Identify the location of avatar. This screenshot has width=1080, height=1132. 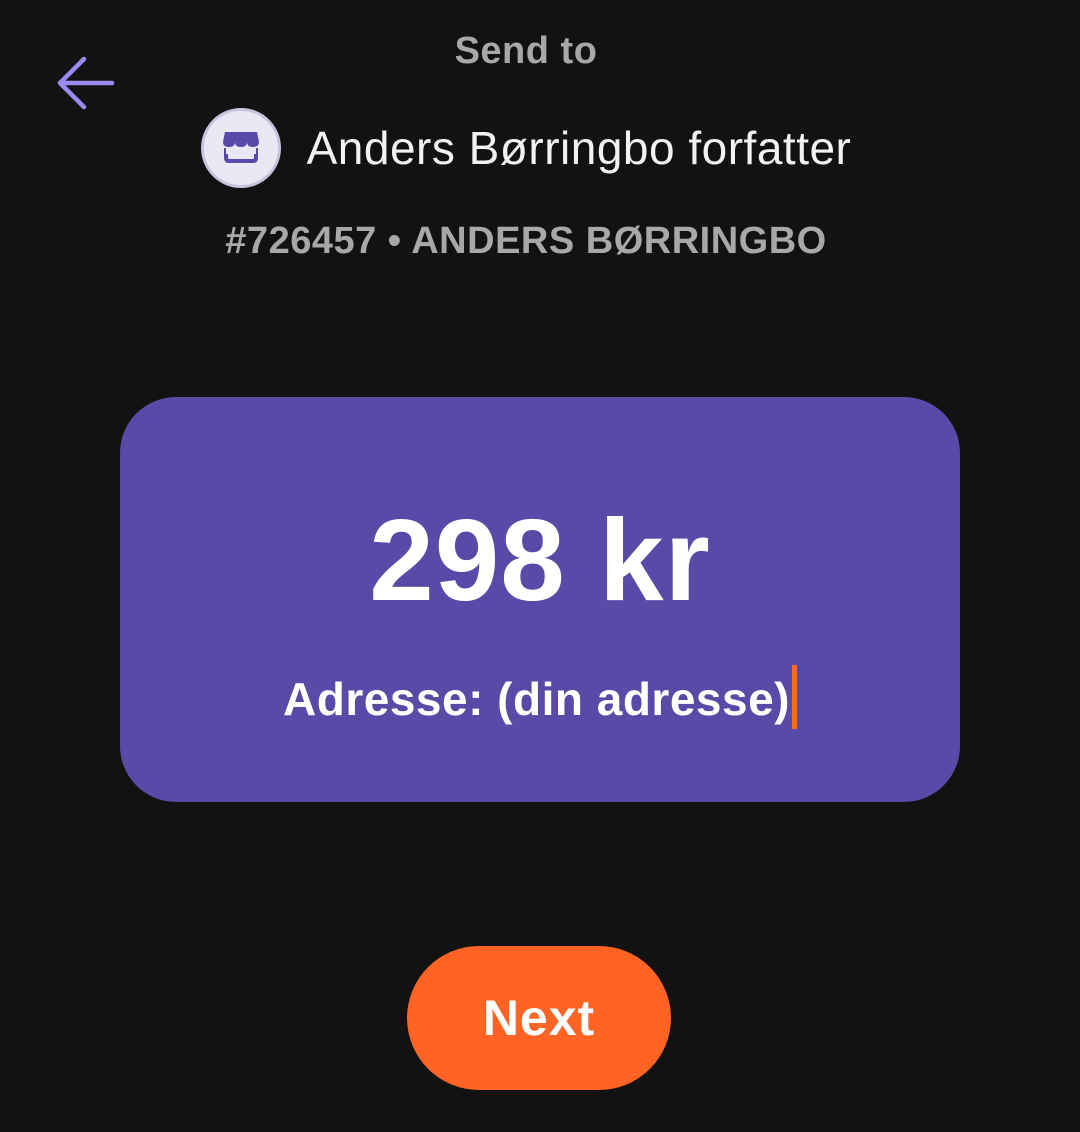
(240, 148).